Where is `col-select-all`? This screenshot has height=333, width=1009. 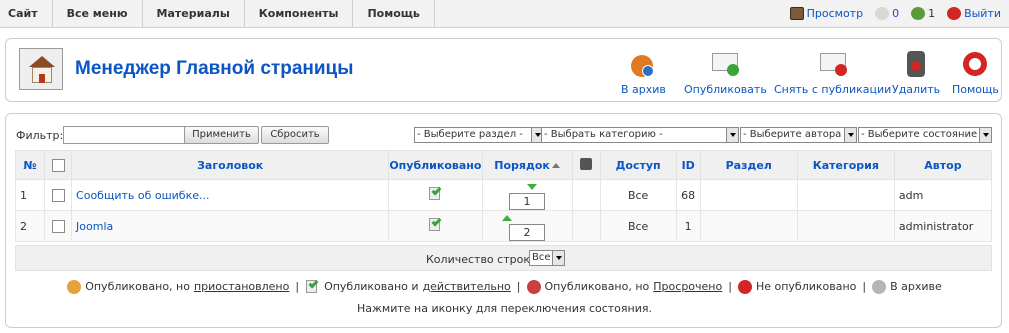
col-select-all is located at coordinates (58, 165).